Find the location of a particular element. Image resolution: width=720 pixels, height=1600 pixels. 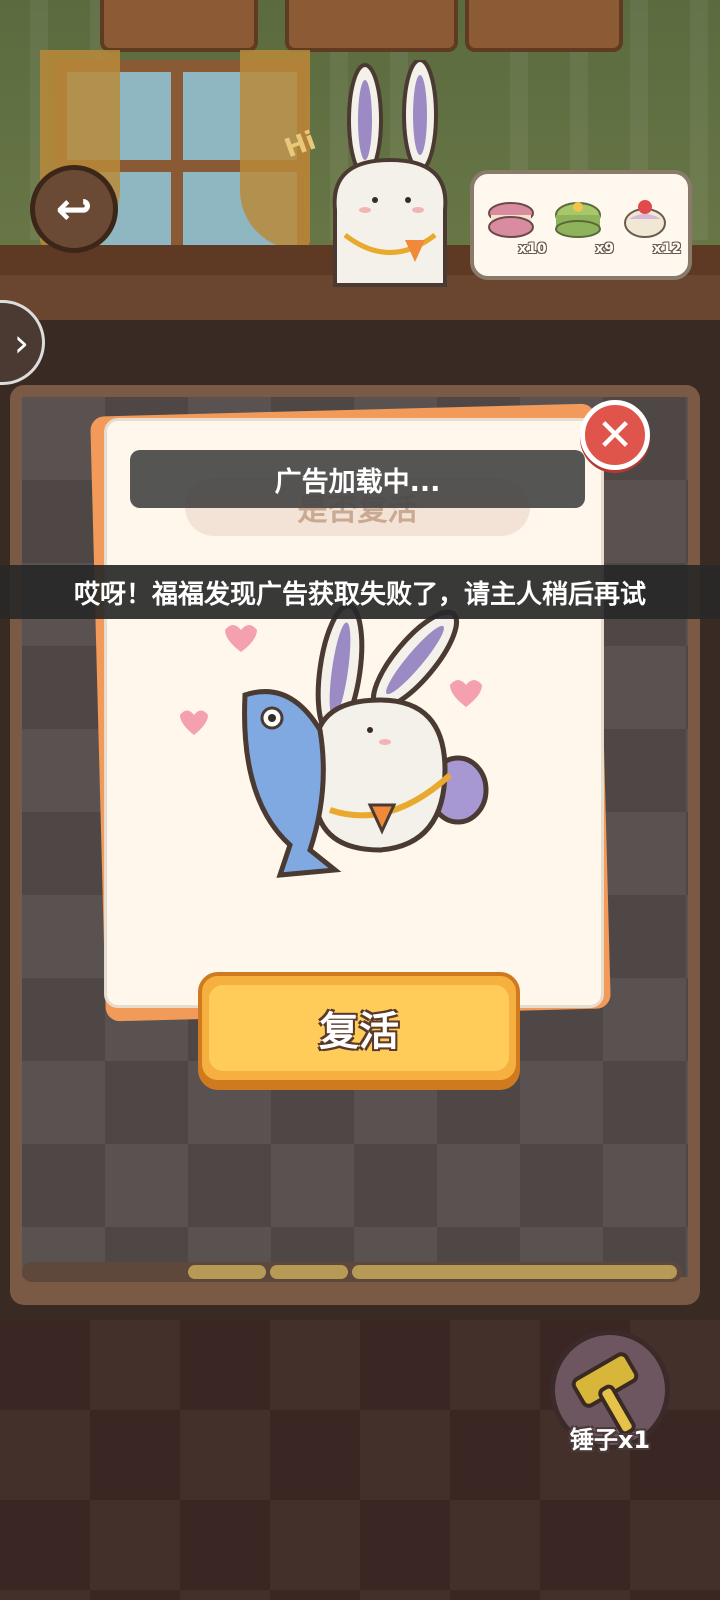

item-macaron: x10 is located at coordinates (516, 225).